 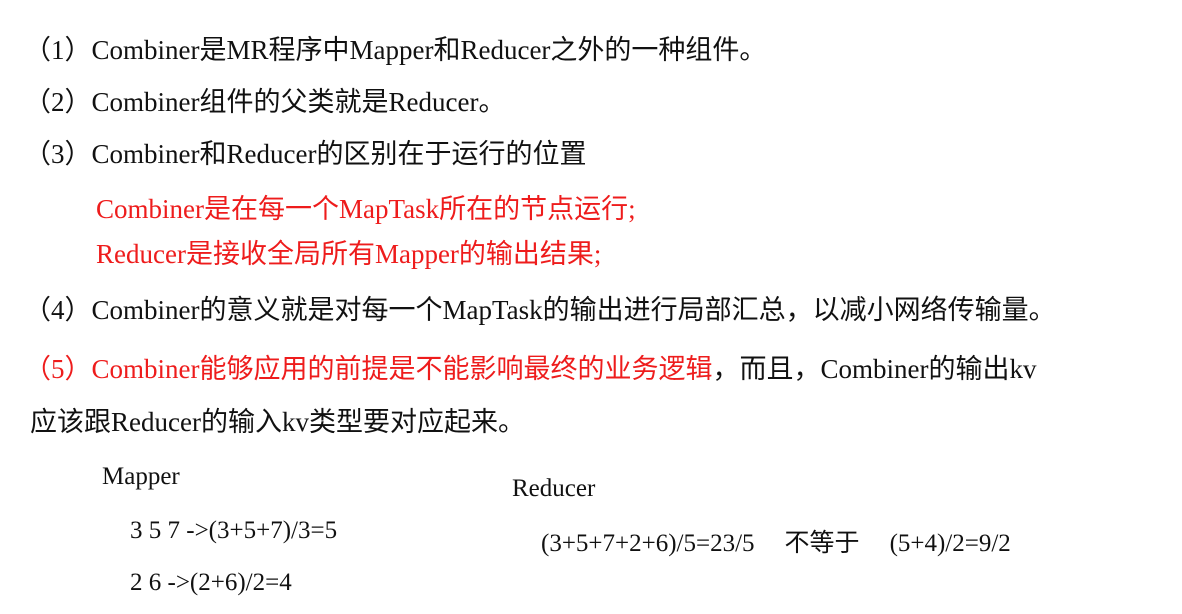 I want to click on point-2: （2）Combiner组件的父类就是Reducer。, so click(x=265, y=102).